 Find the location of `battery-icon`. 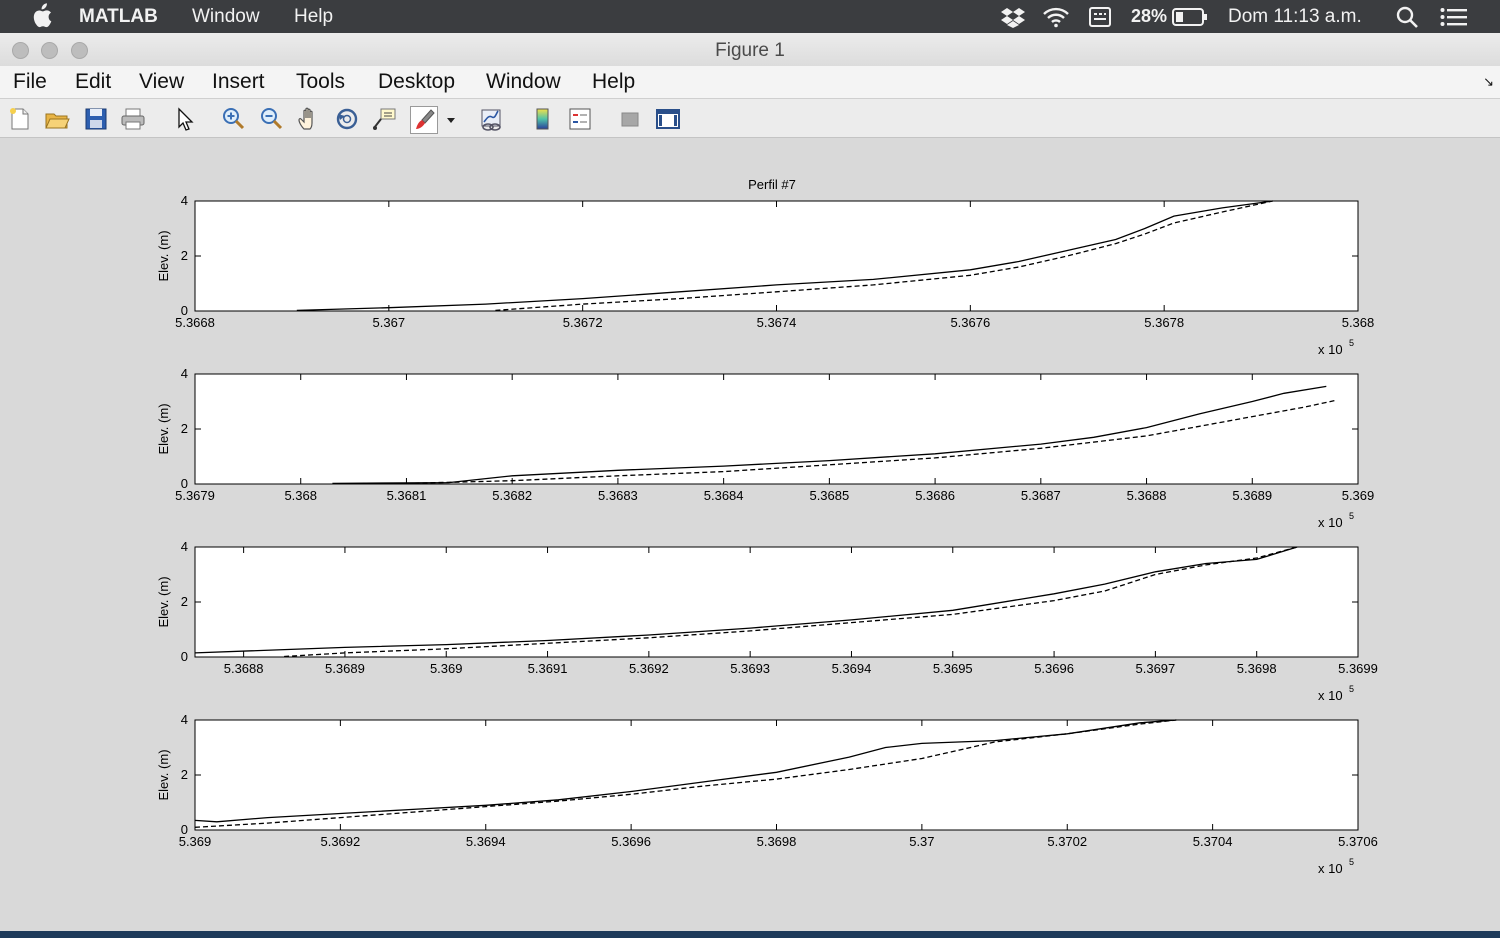

battery-icon is located at coordinates (1190, 17).